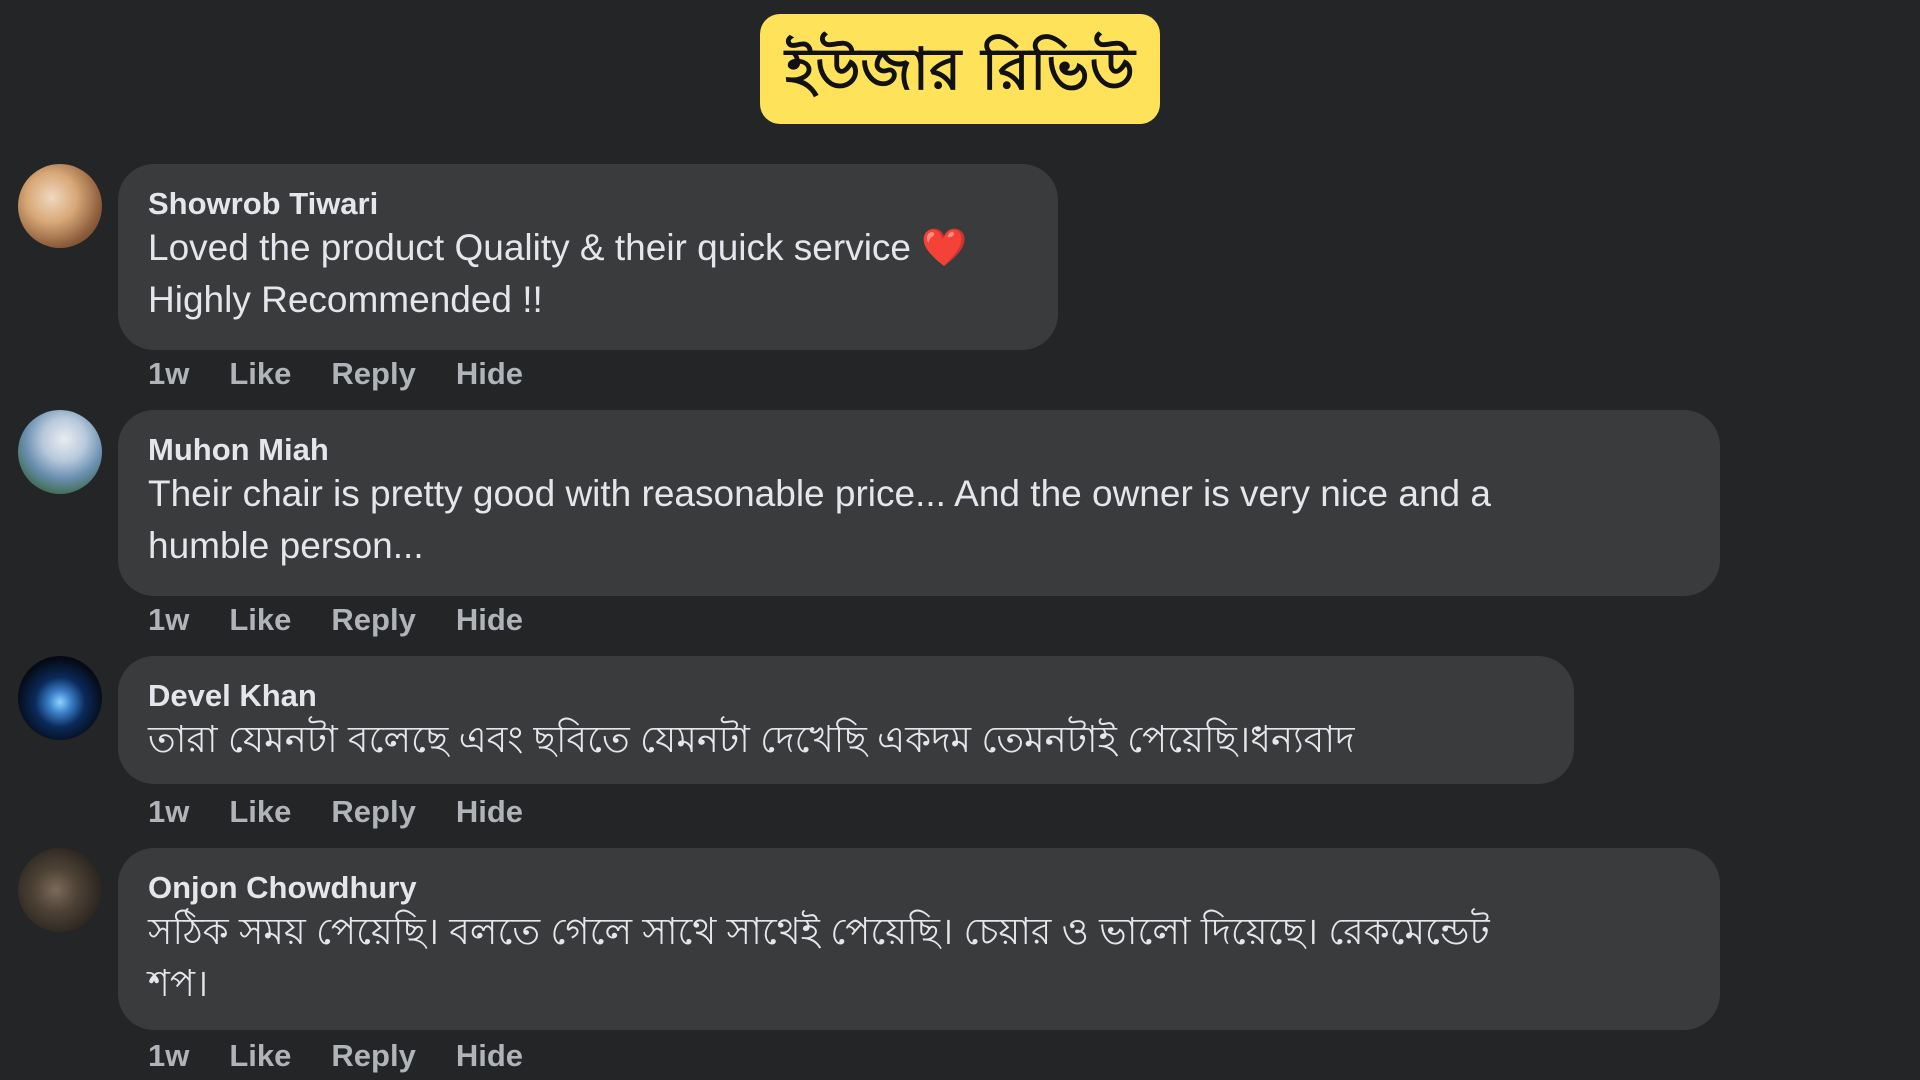  I want to click on comment-text-line: Highly Recommended !!, so click(345, 299).